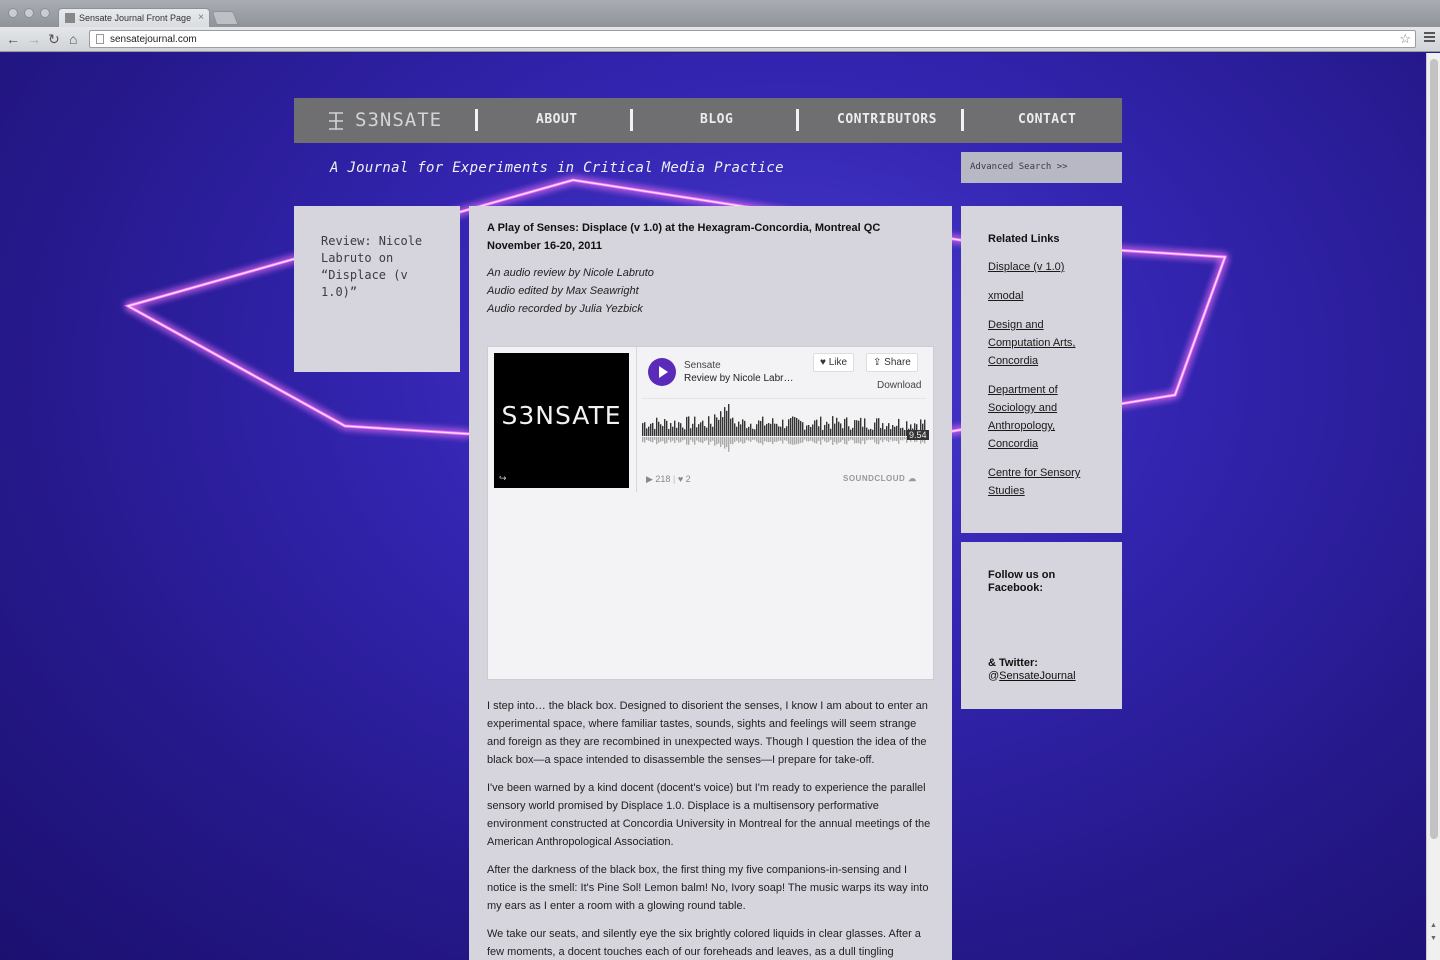  Describe the element at coordinates (1434, 449) in the screenshot. I see `scroll-thumb` at that location.